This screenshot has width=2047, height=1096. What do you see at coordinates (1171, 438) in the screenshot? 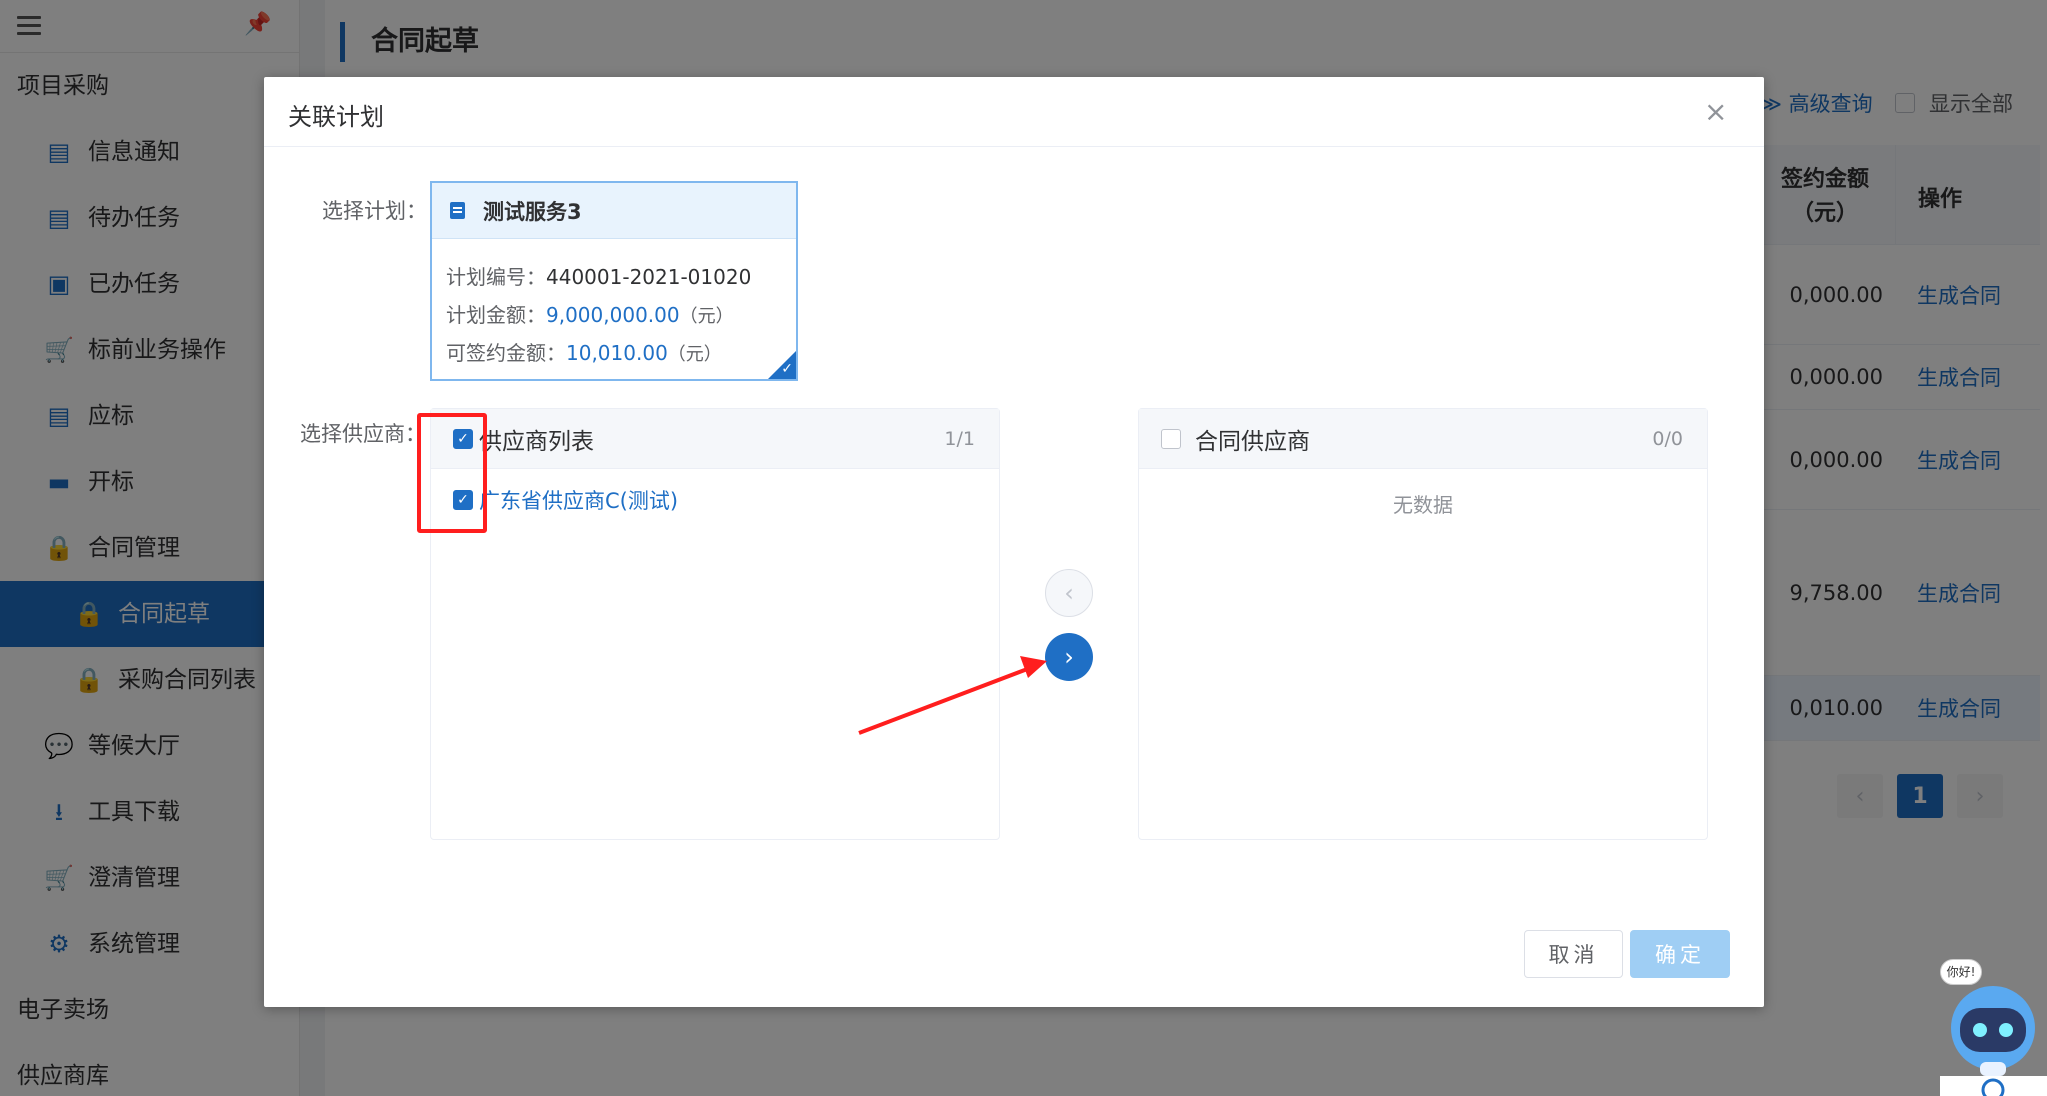
I see `select-all-checkbox` at bounding box center [1171, 438].